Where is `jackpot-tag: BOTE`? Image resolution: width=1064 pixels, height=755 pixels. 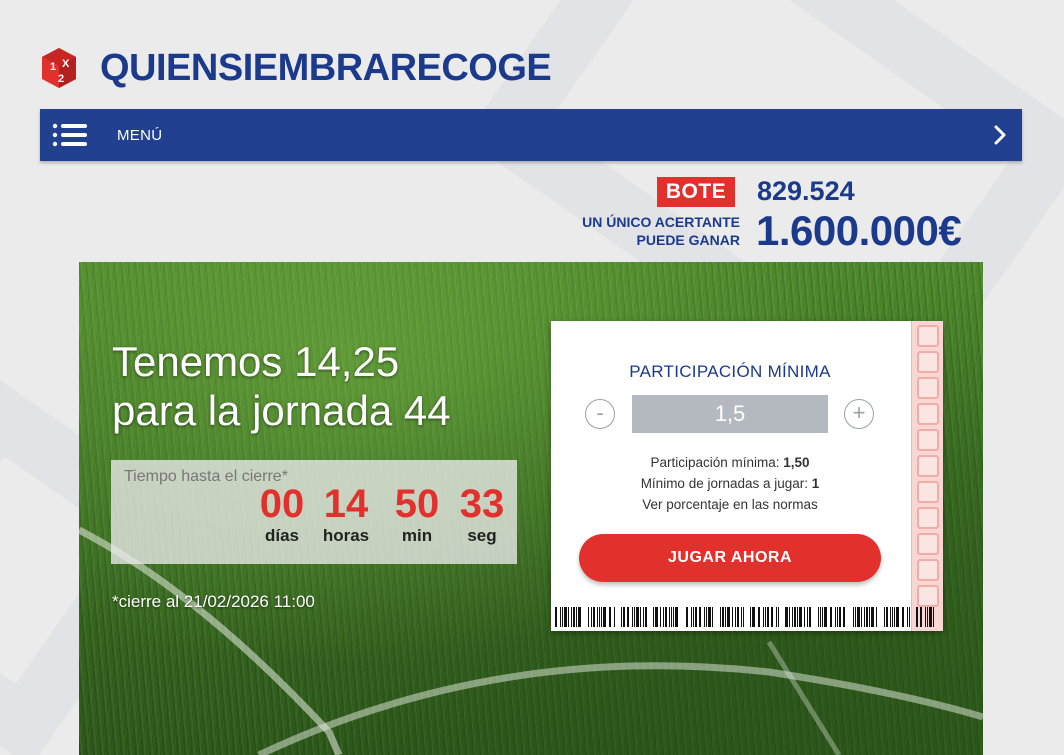 jackpot-tag: BOTE is located at coordinates (696, 192).